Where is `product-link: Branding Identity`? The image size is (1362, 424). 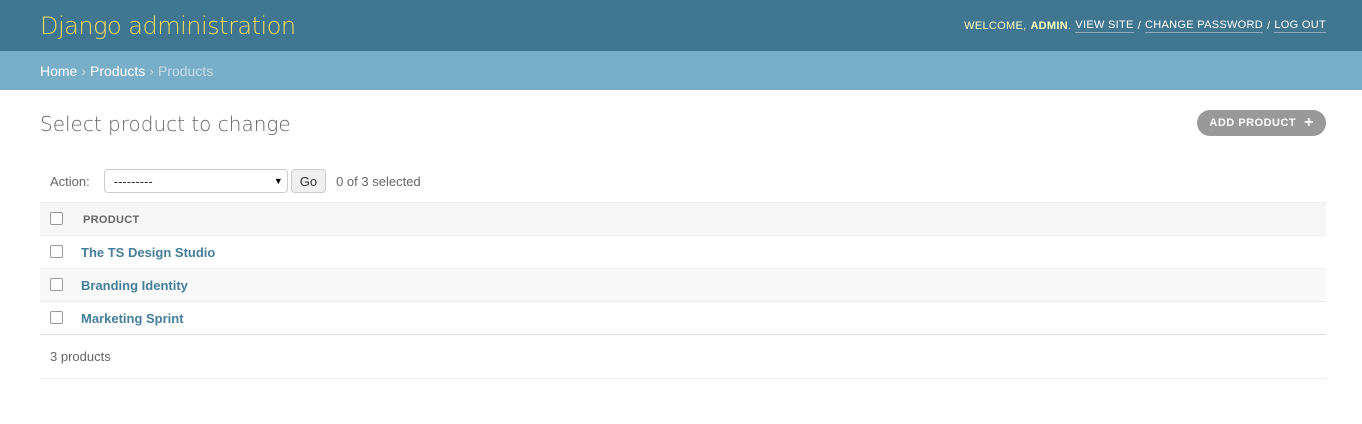
product-link: Branding Identity is located at coordinates (134, 285).